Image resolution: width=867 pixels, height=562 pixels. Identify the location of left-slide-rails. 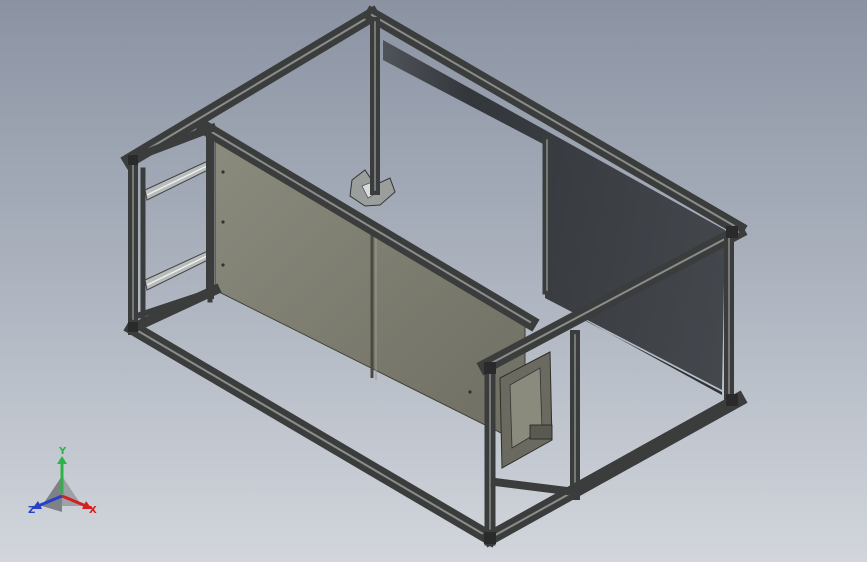
(178, 225).